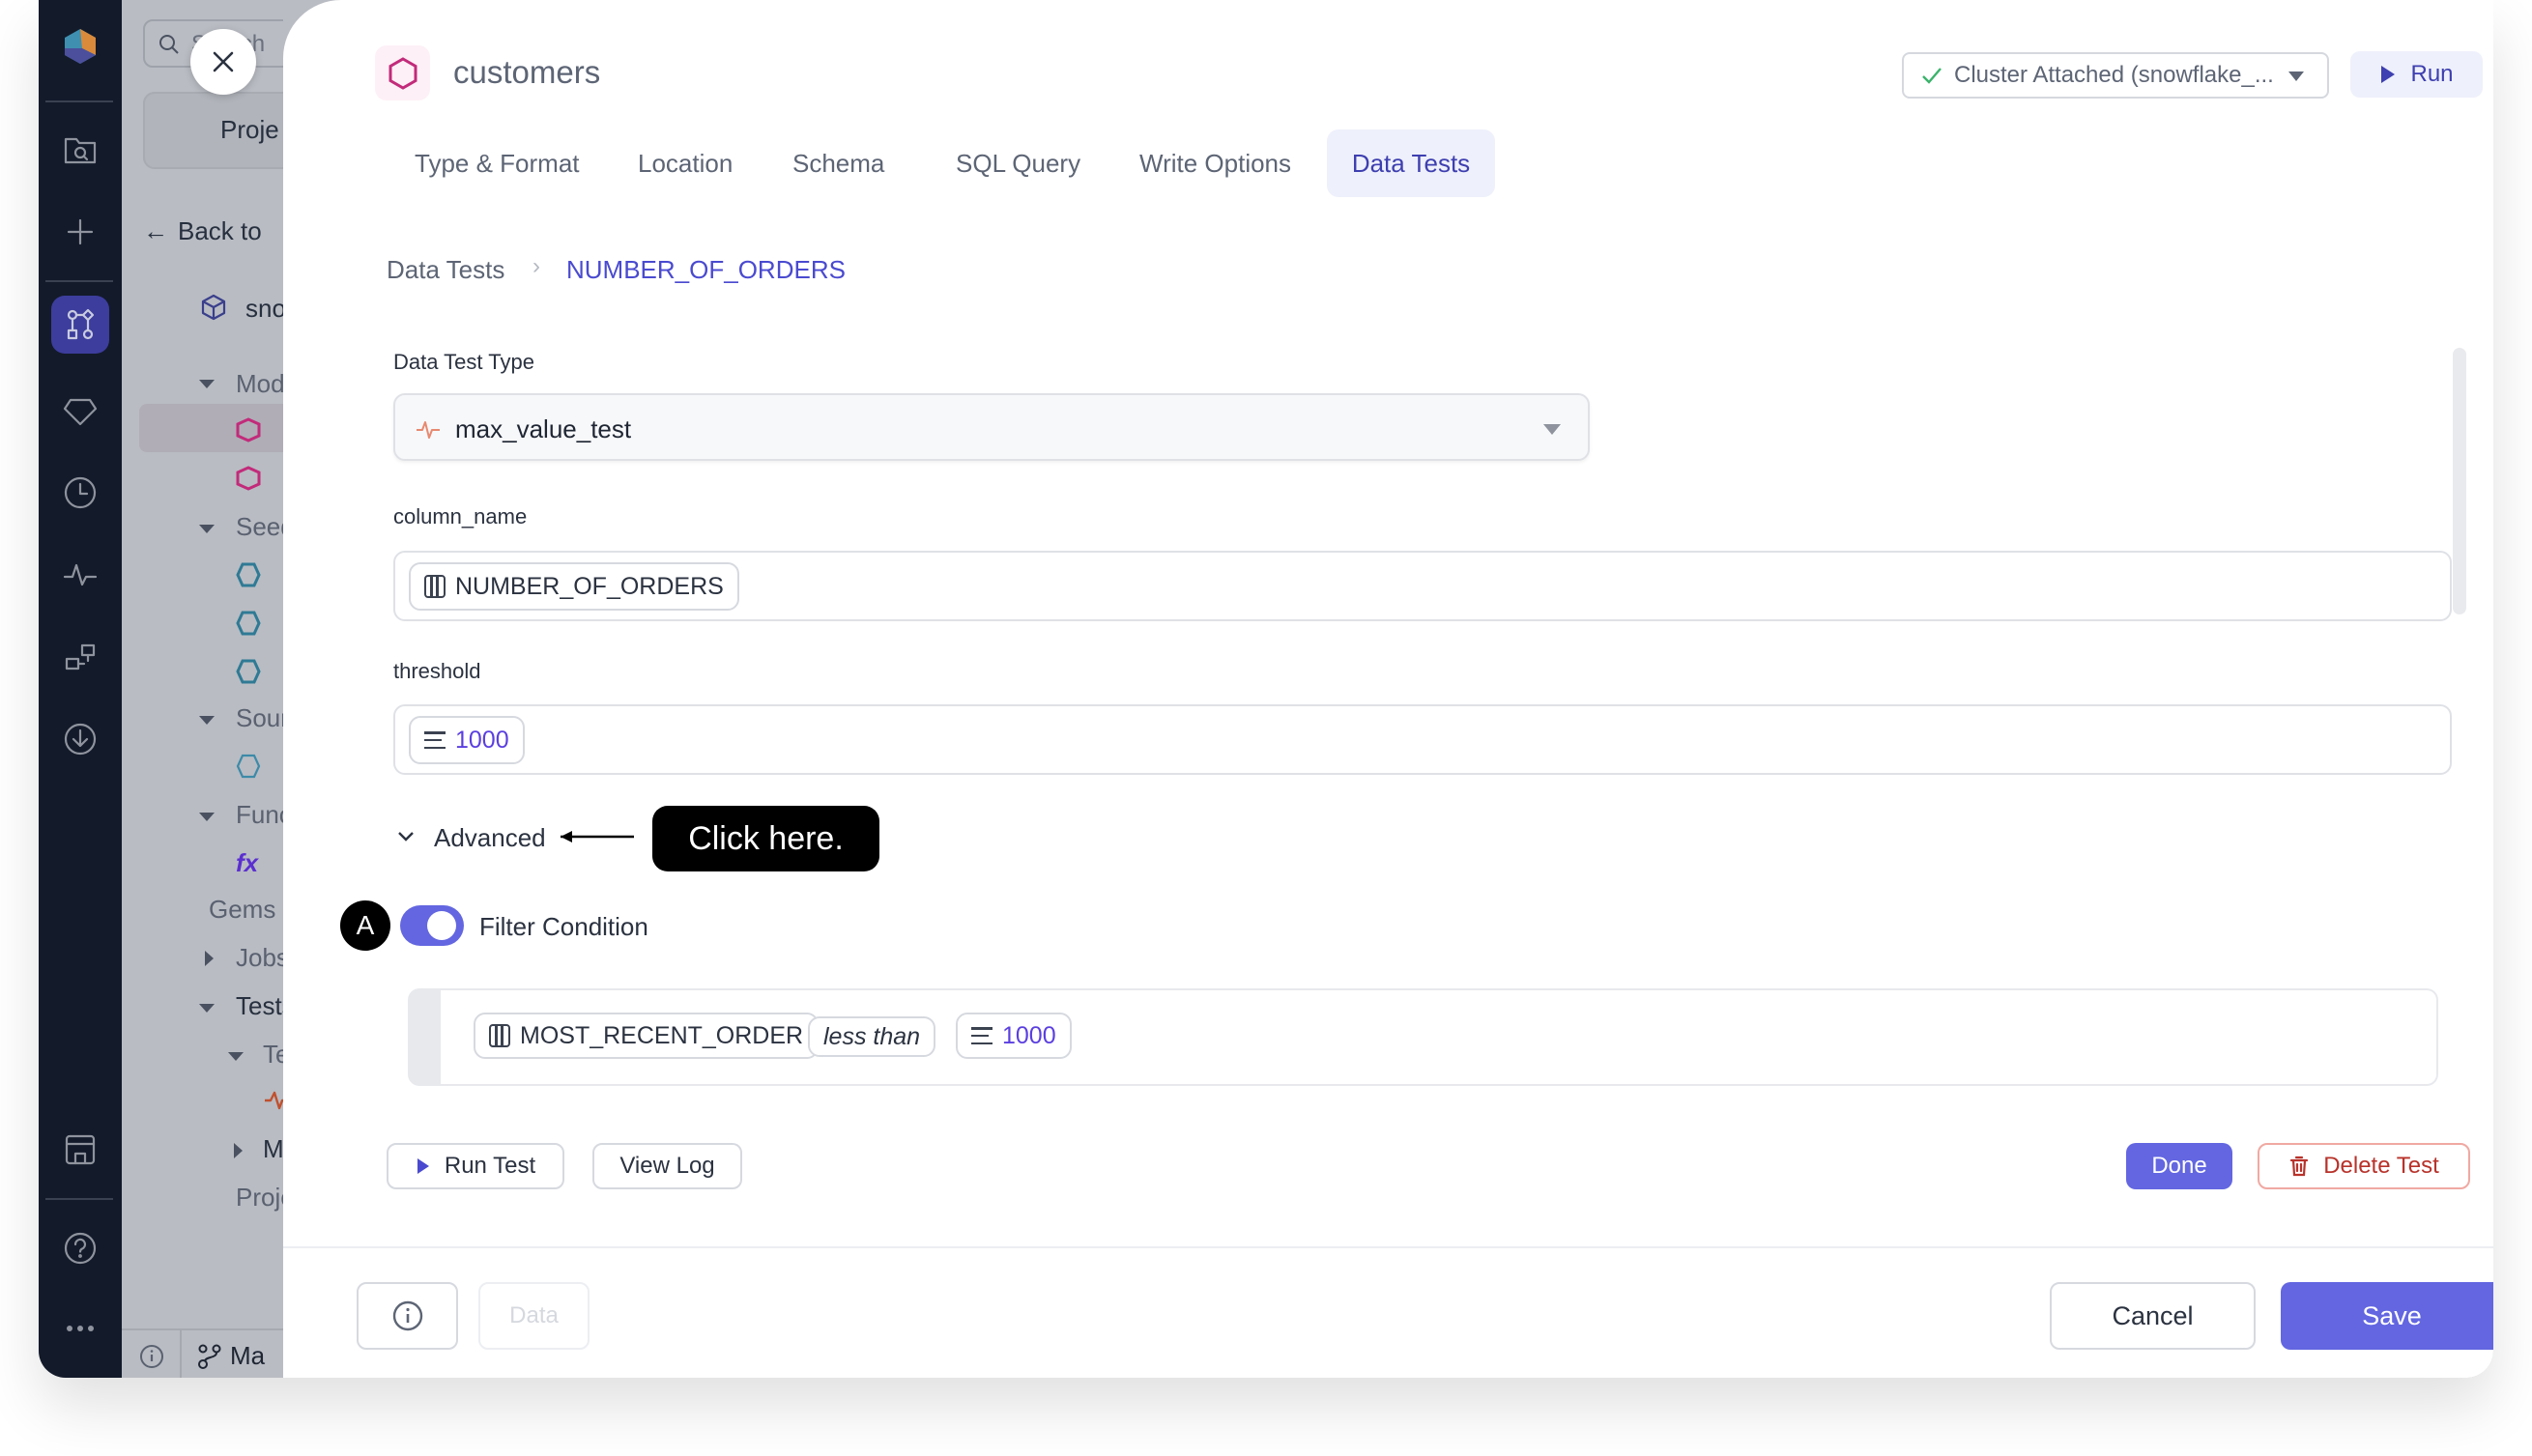 This screenshot has width=2532, height=1456. Describe the element at coordinates (80, 232) in the screenshot. I see `plus-icon` at that location.